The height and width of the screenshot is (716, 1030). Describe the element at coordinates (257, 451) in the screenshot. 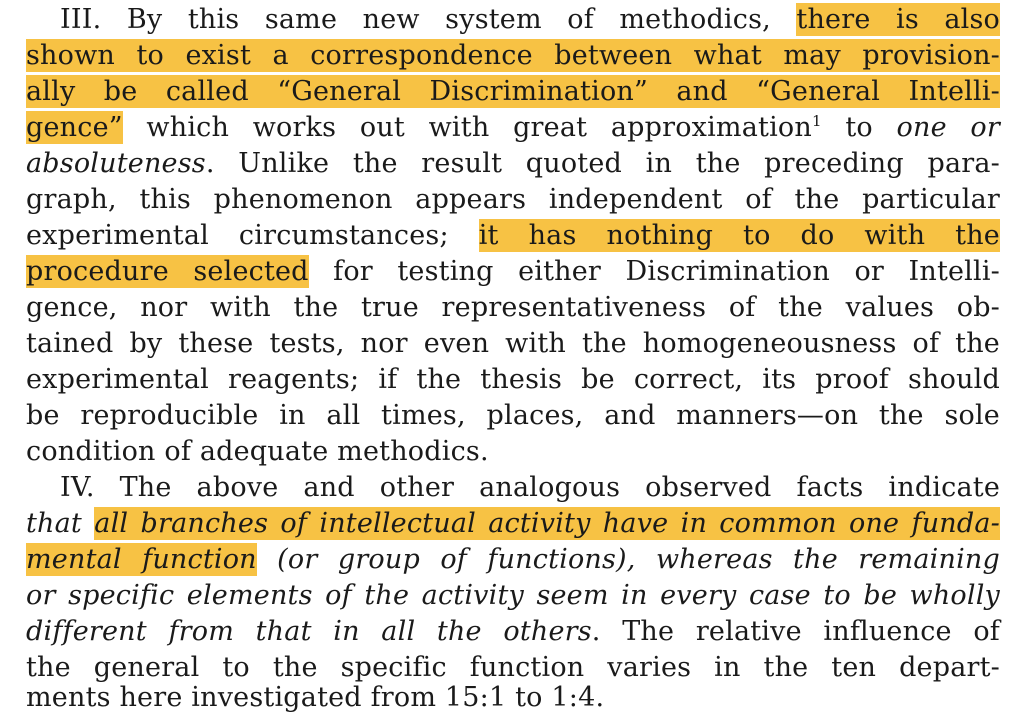

I see `text-run: condition of adequate methodics.` at that location.